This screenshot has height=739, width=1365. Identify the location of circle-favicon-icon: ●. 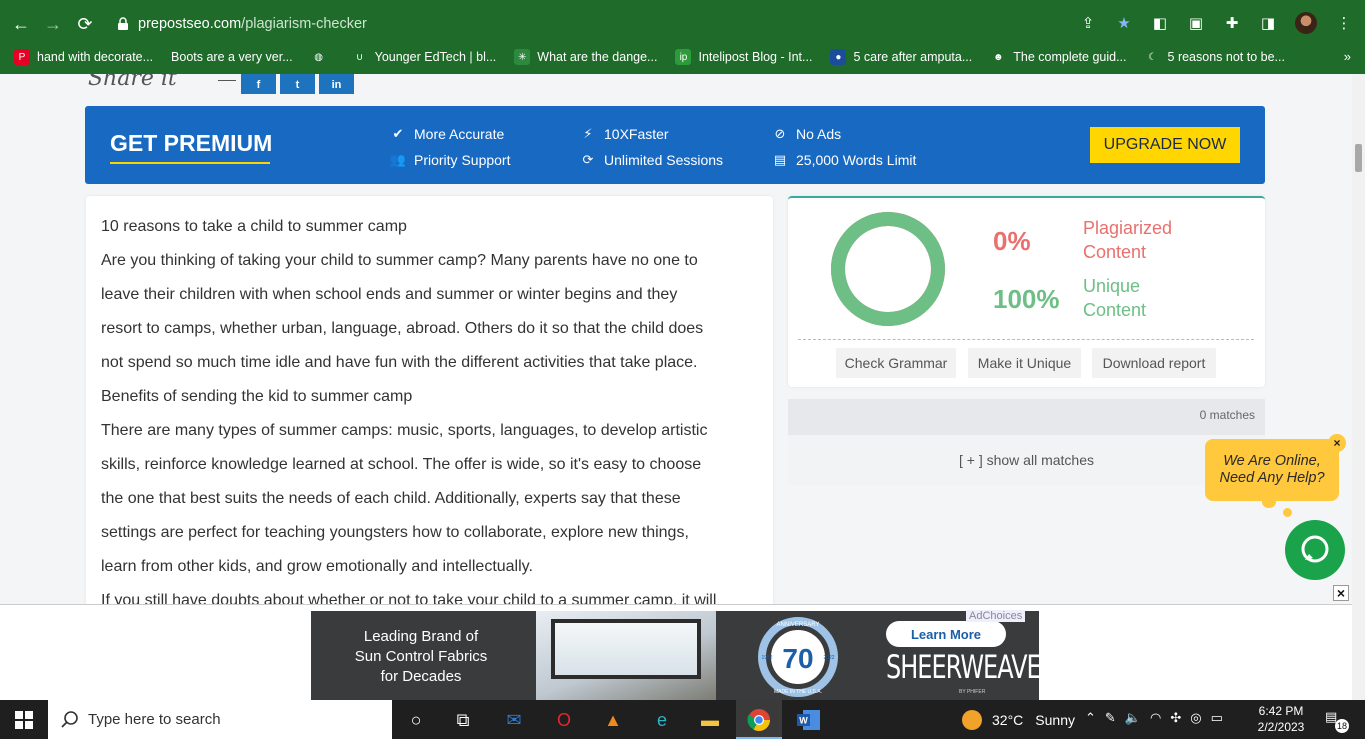
(838, 57).